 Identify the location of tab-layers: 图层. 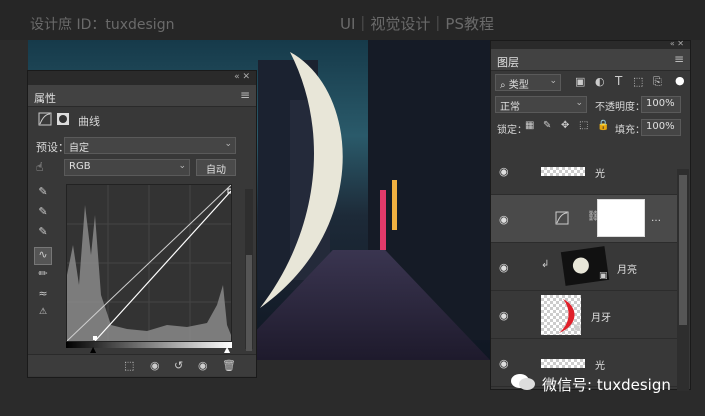
(508, 62).